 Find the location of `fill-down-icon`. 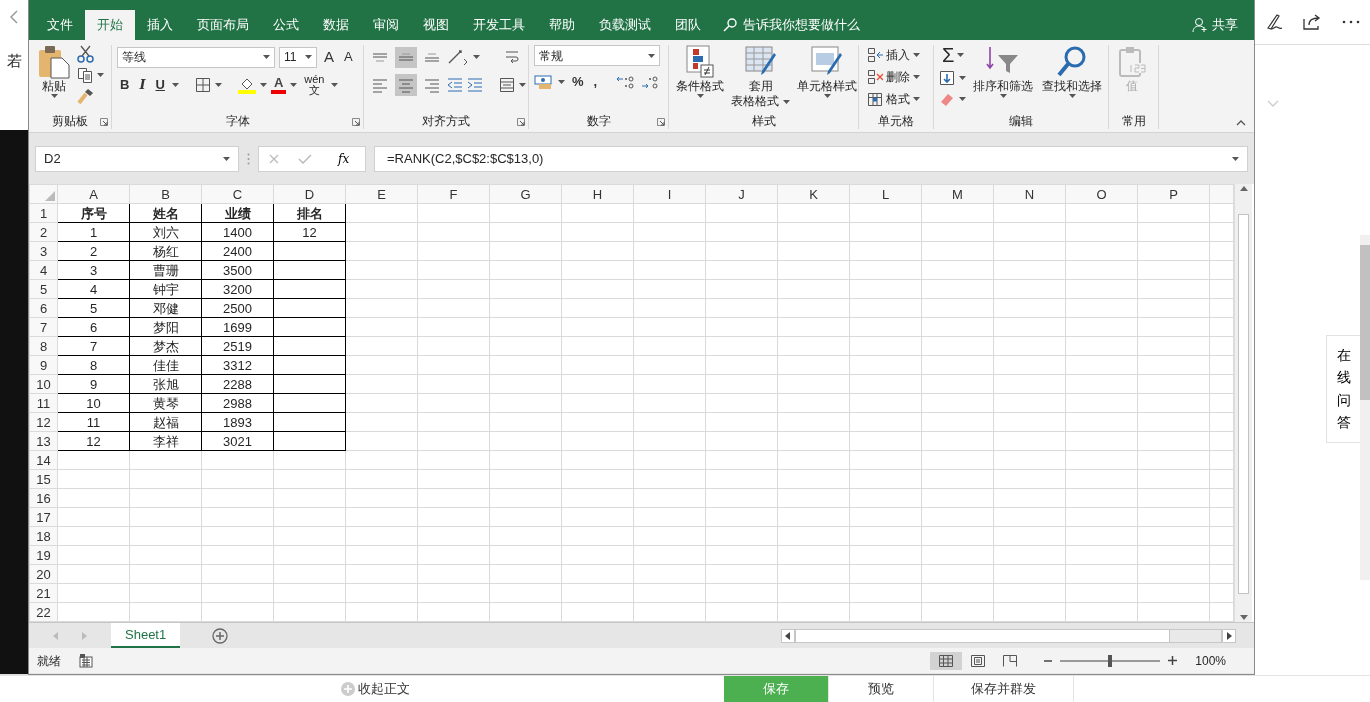

fill-down-icon is located at coordinates (947, 78).